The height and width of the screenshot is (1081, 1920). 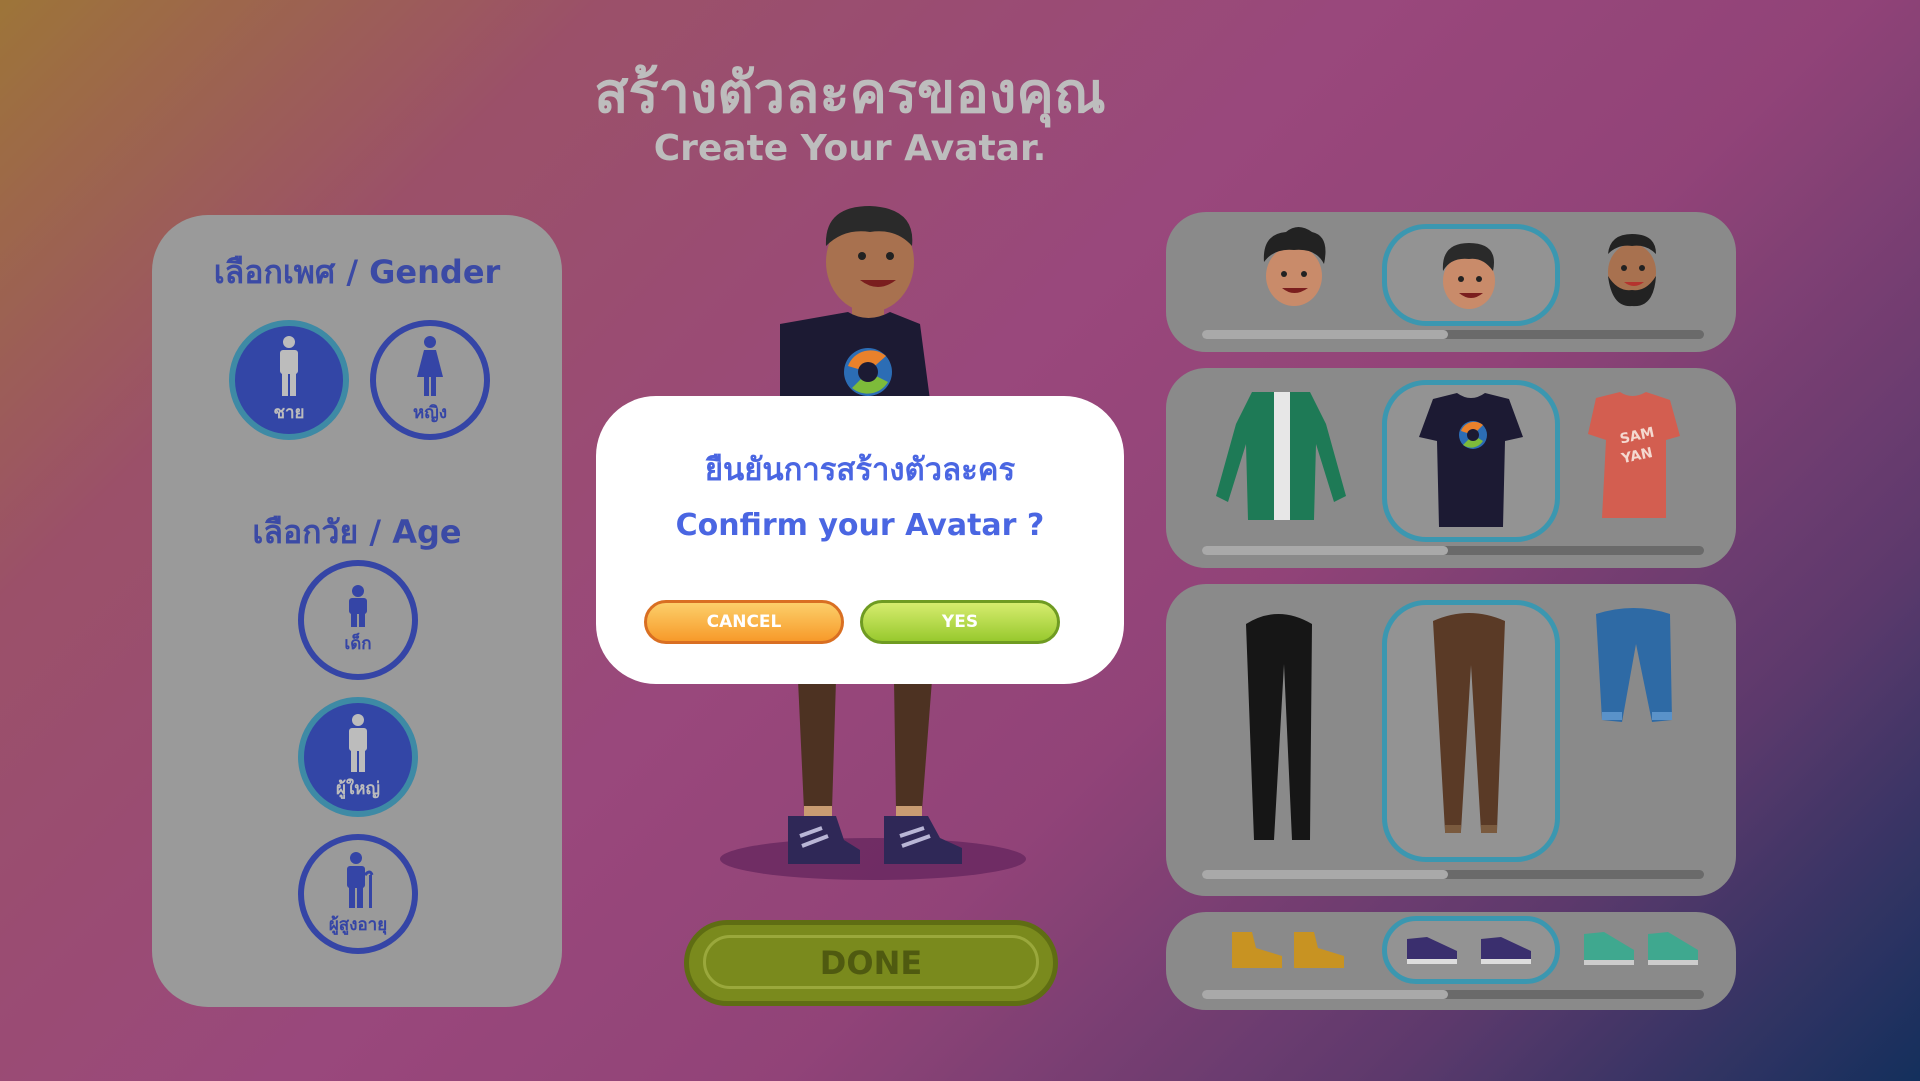 I want to click on bearded-head-icon, so click(x=1632, y=270).